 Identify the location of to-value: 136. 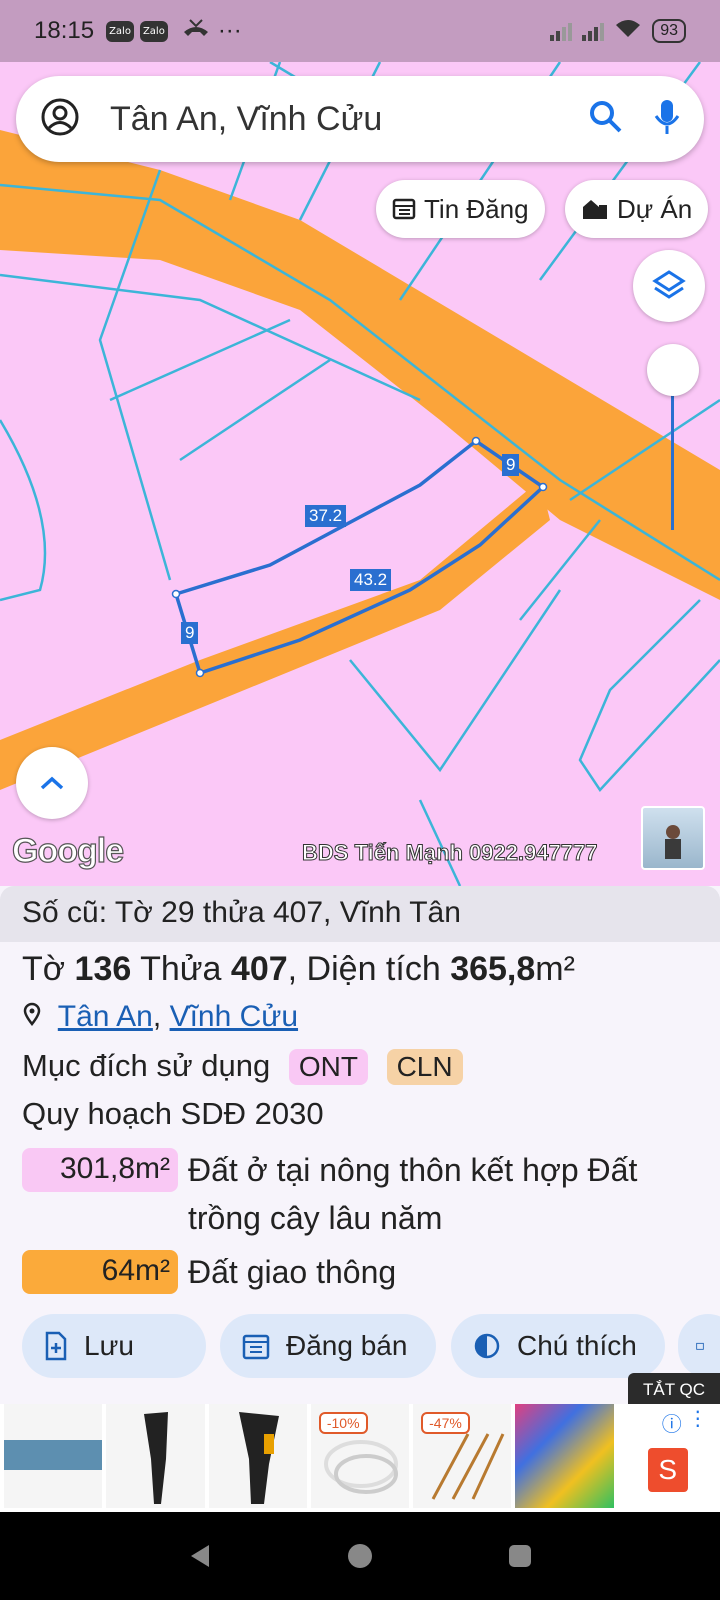
(103, 969).